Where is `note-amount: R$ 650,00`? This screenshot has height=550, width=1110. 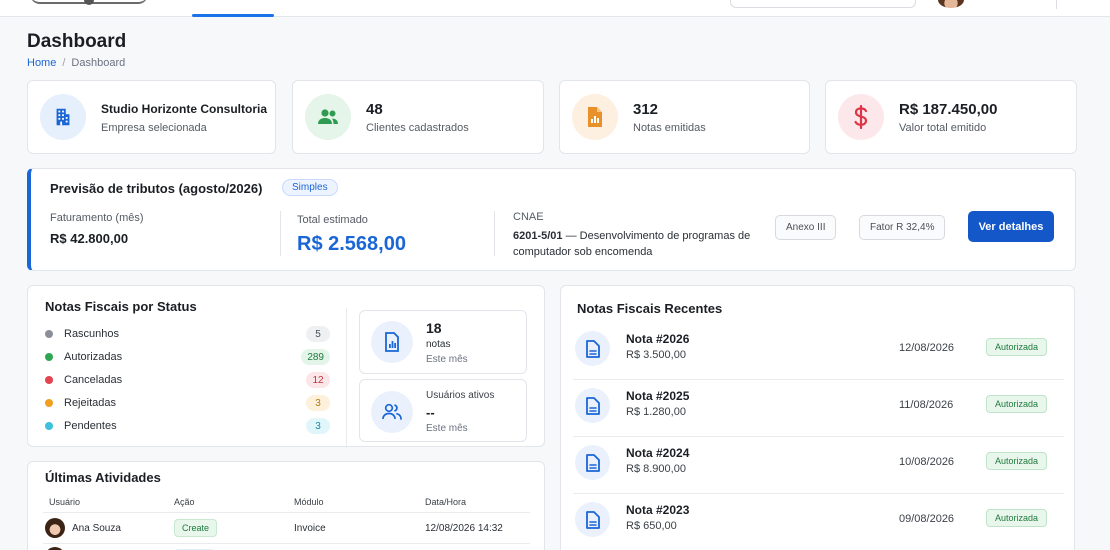
note-amount: R$ 650,00 is located at coordinates (651, 526).